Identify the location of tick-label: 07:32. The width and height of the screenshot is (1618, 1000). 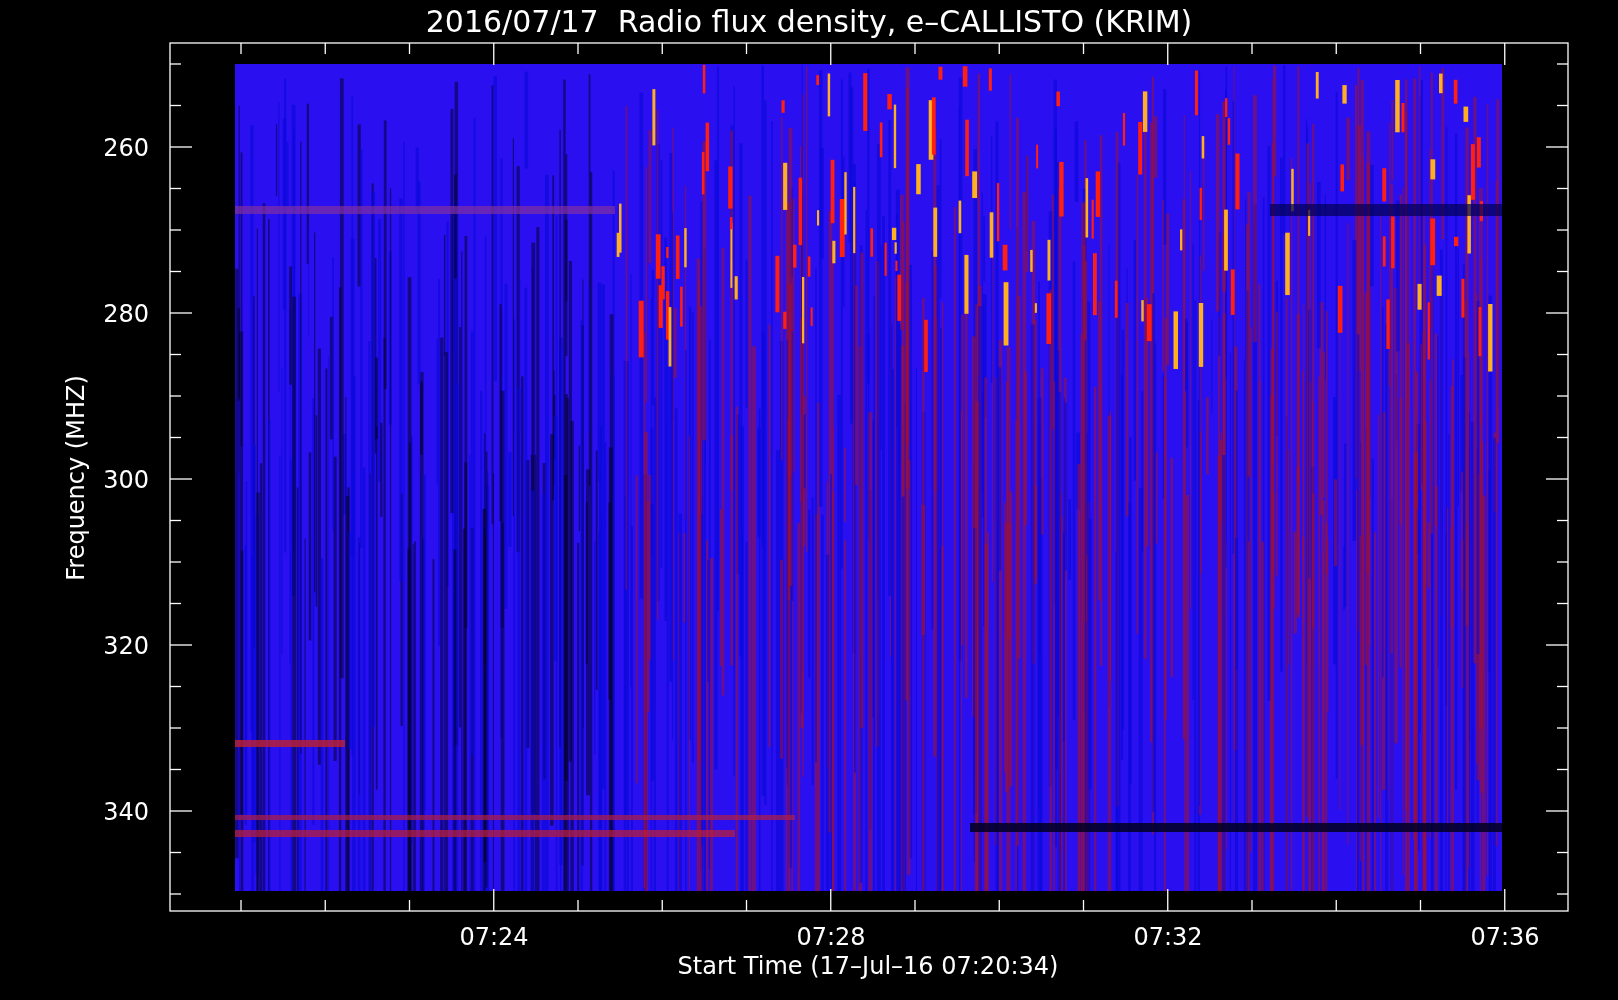
(1168, 937).